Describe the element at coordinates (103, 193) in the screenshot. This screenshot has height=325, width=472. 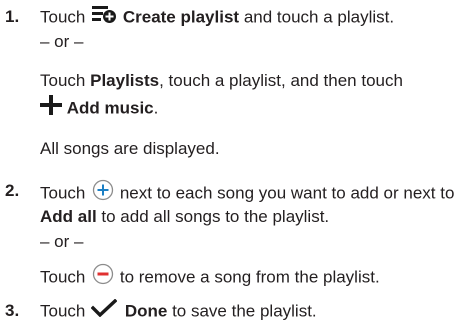
I see `circle-plus-icon` at that location.